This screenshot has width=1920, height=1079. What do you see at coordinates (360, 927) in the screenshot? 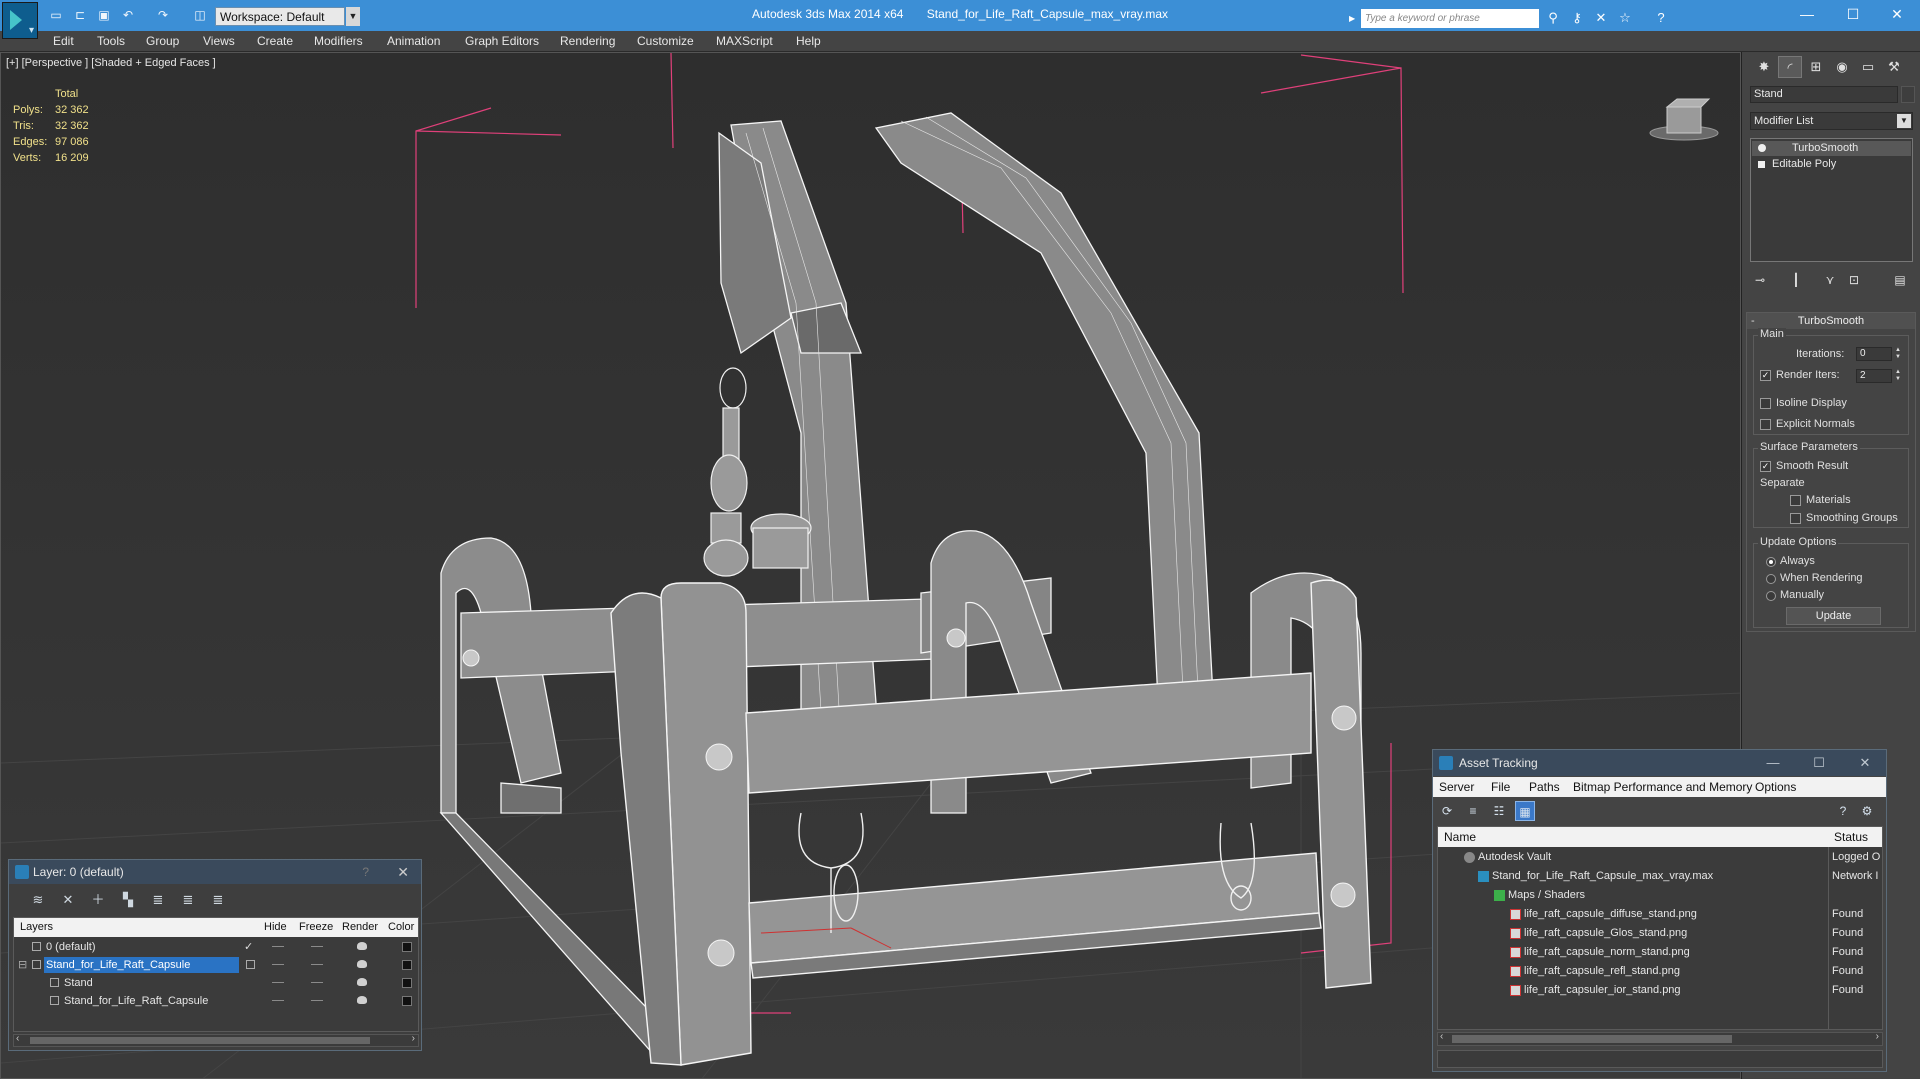
I see `column-render: Render` at bounding box center [360, 927].